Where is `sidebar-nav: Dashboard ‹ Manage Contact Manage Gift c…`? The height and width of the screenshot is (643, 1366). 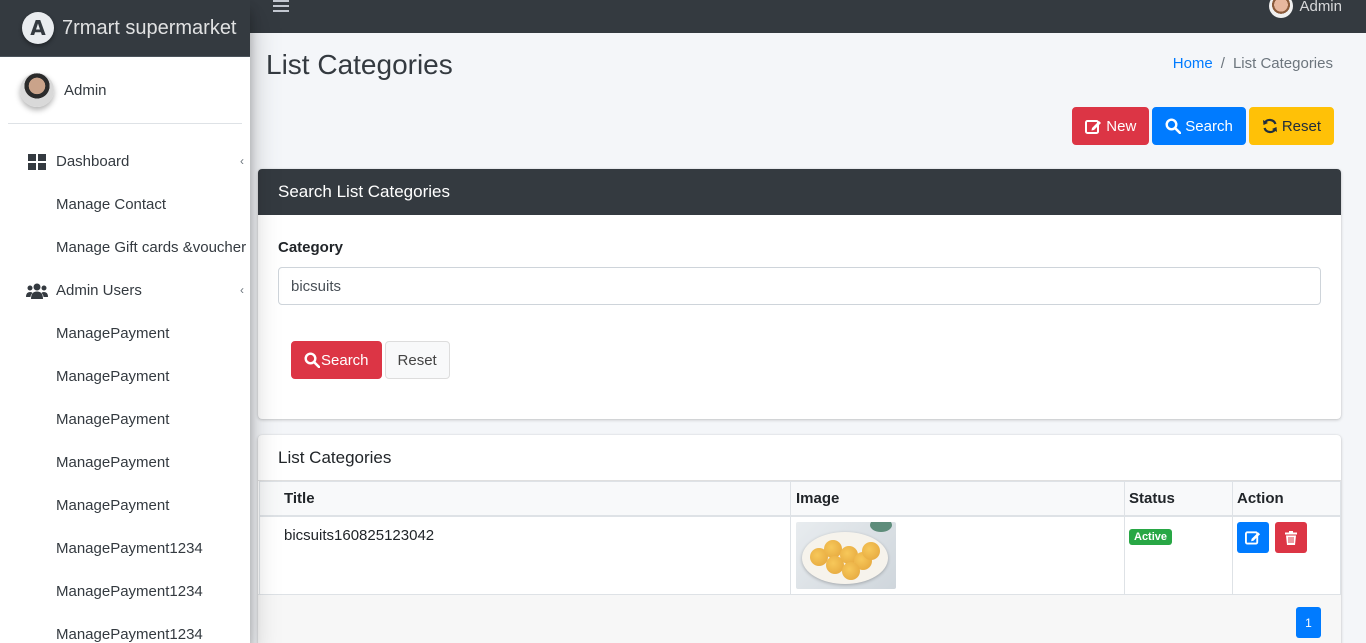
sidebar-nav: Dashboard ‹ Manage Contact Manage Gift c… is located at coordinates (125, 383).